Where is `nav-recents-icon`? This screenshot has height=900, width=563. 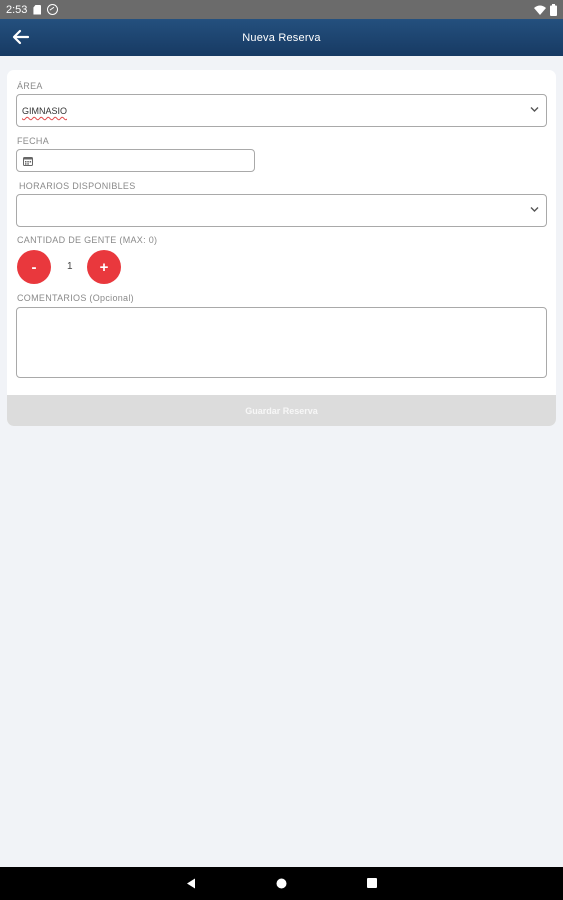 nav-recents-icon is located at coordinates (372, 883).